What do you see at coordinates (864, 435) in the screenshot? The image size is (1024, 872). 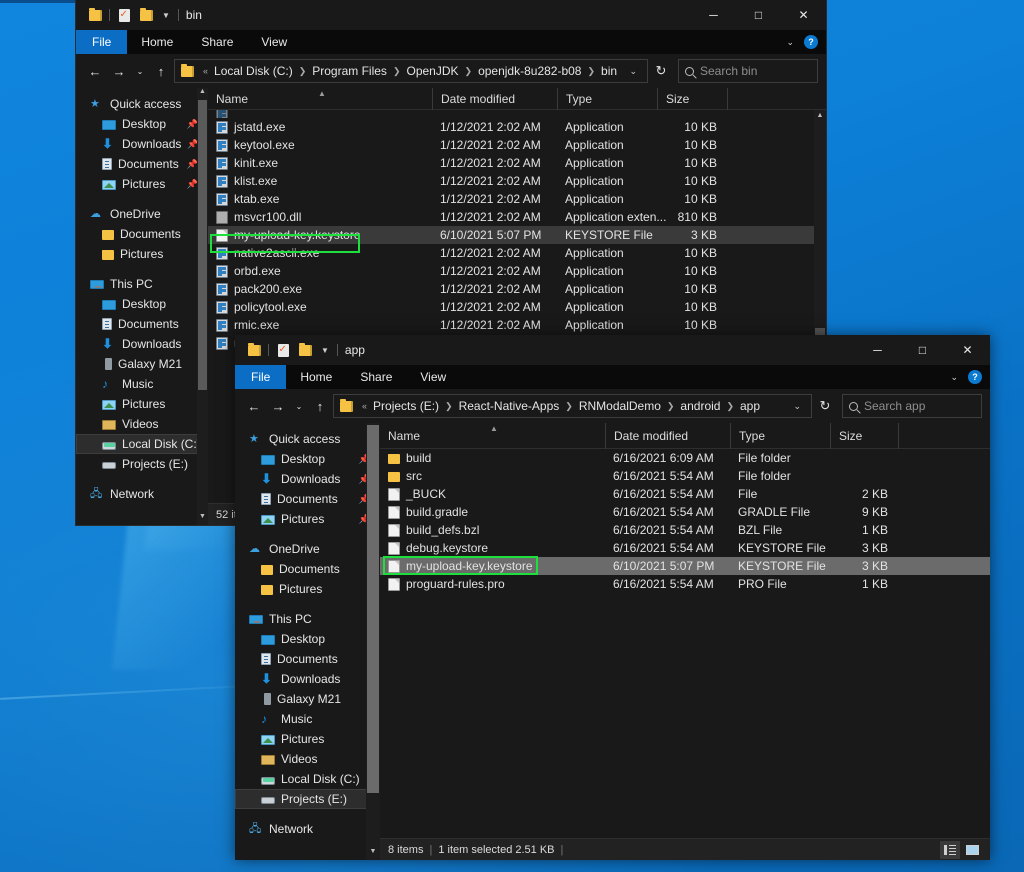 I see `column-header-size: Size` at bounding box center [864, 435].